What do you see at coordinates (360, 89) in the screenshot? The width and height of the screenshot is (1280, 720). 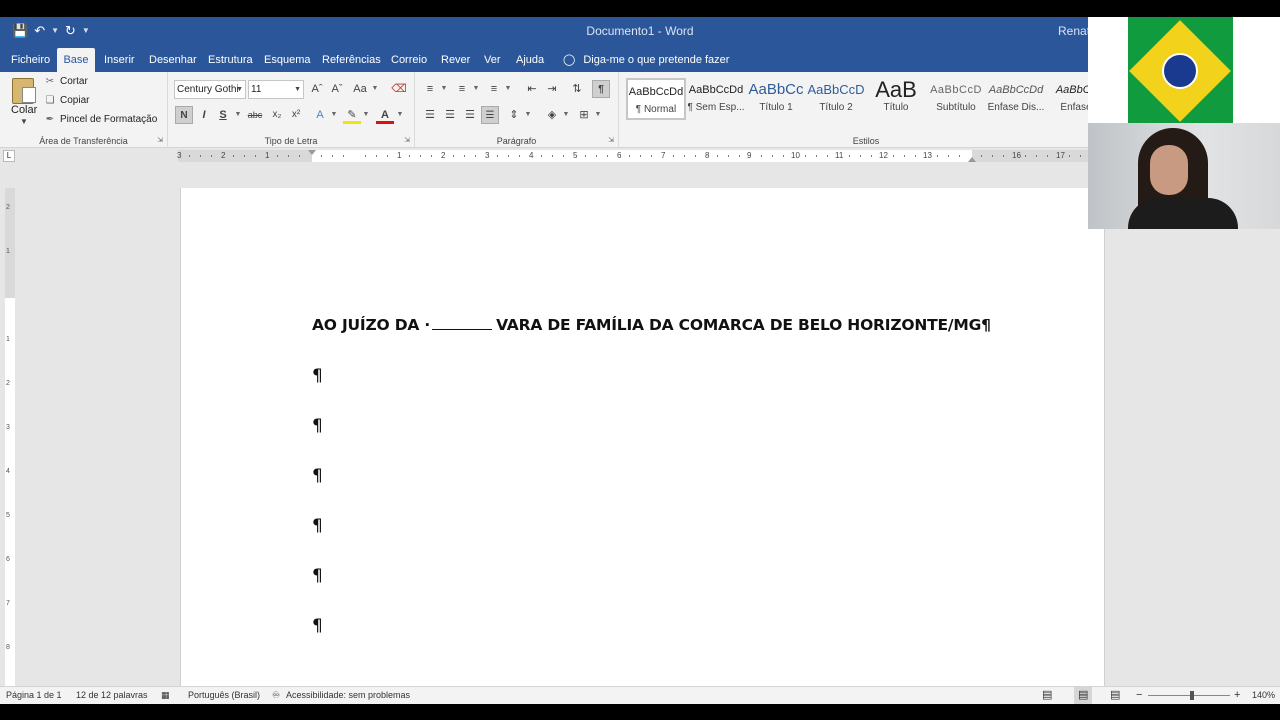 I see `change-case-icon: Aa` at bounding box center [360, 89].